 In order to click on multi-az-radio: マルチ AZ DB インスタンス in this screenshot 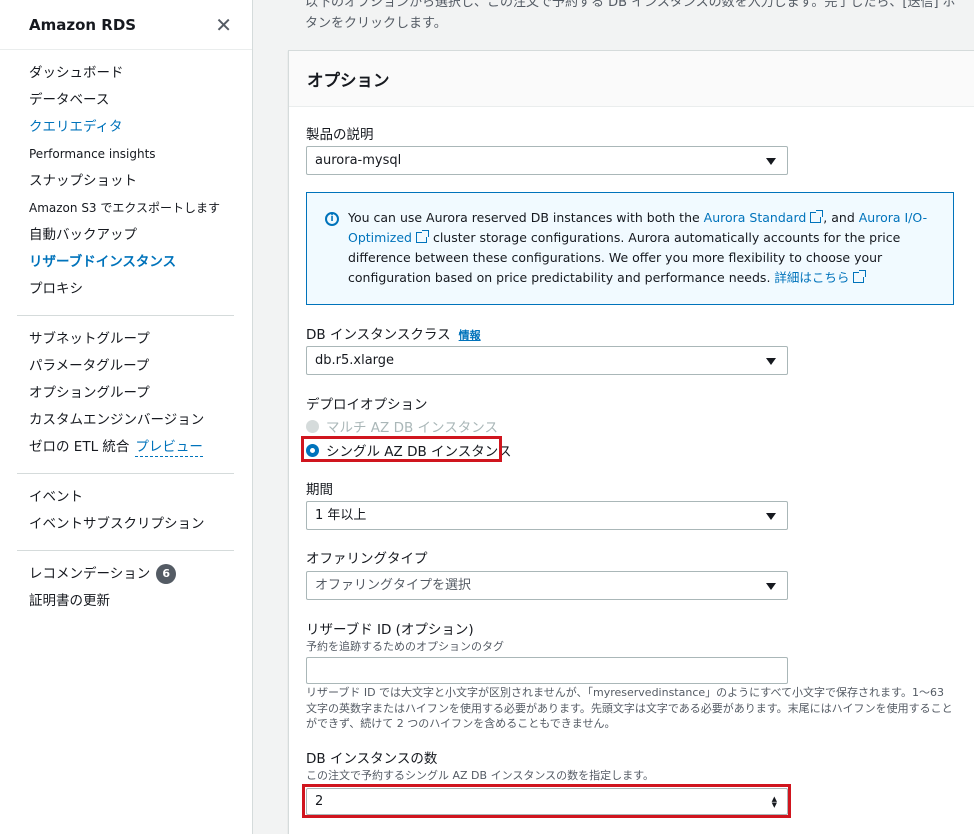, I will do `click(402, 426)`.